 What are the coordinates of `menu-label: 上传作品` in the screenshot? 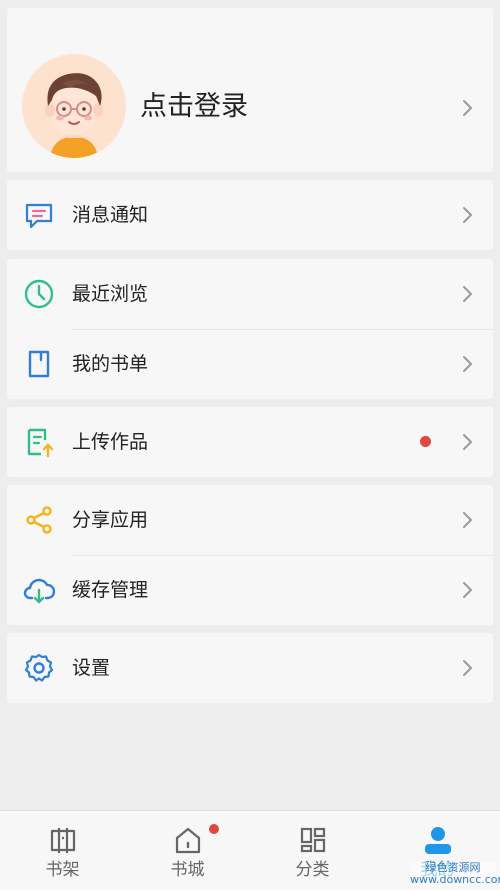 It's located at (110, 442).